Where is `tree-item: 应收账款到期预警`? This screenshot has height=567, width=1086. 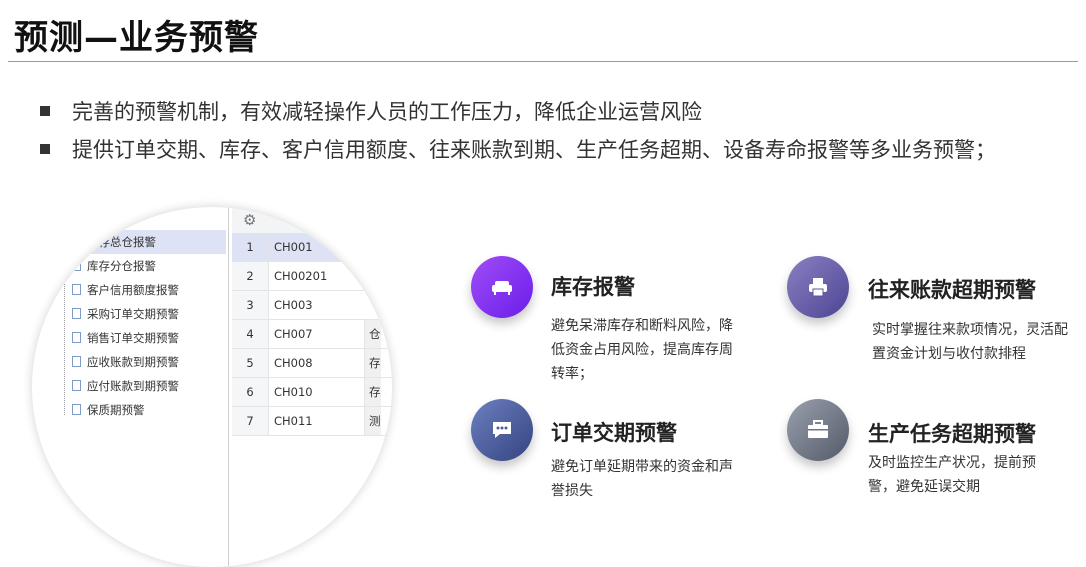 tree-item: 应收账款到期预警 is located at coordinates (129, 362).